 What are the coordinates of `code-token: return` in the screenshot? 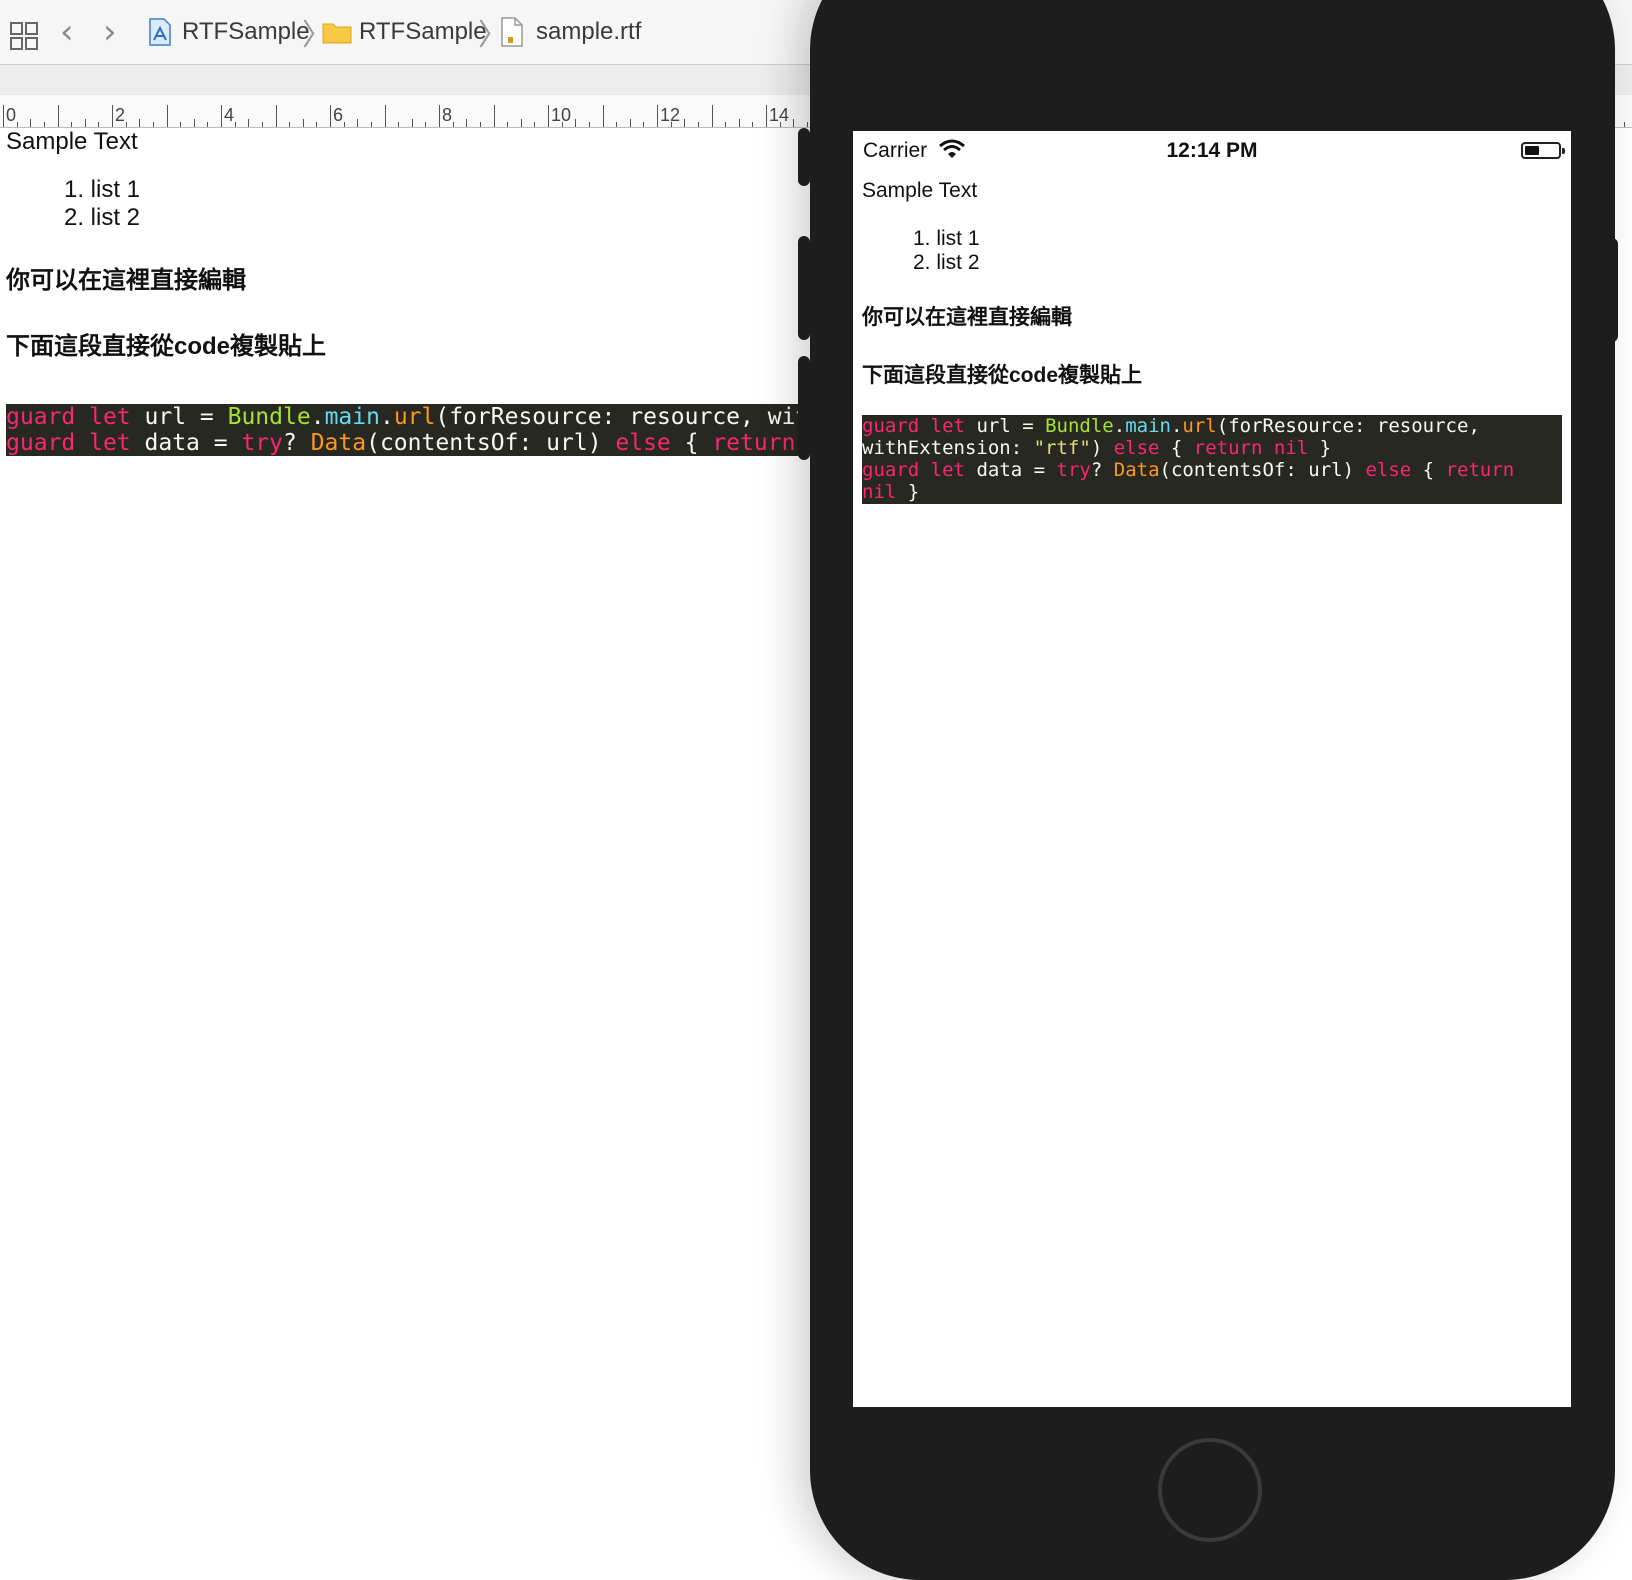 It's located at (1480, 470).